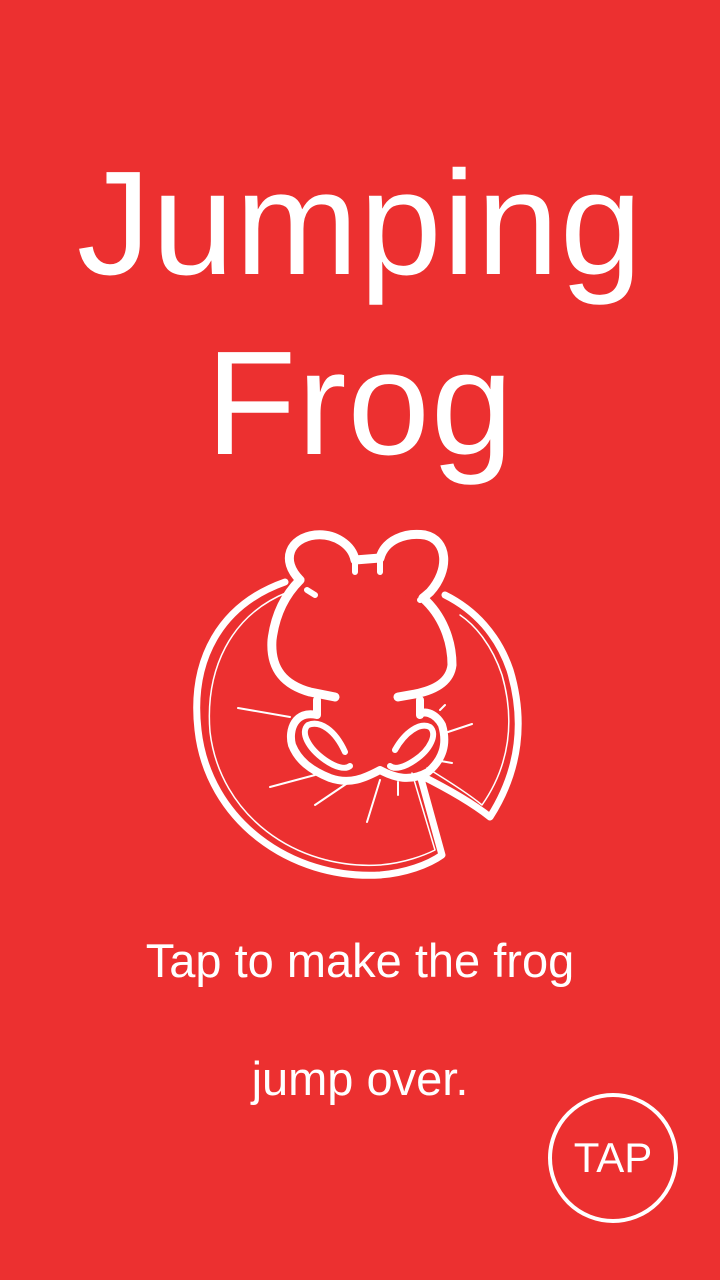 The height and width of the screenshot is (1280, 720). I want to click on tap-button-label: TAP, so click(613, 1157).